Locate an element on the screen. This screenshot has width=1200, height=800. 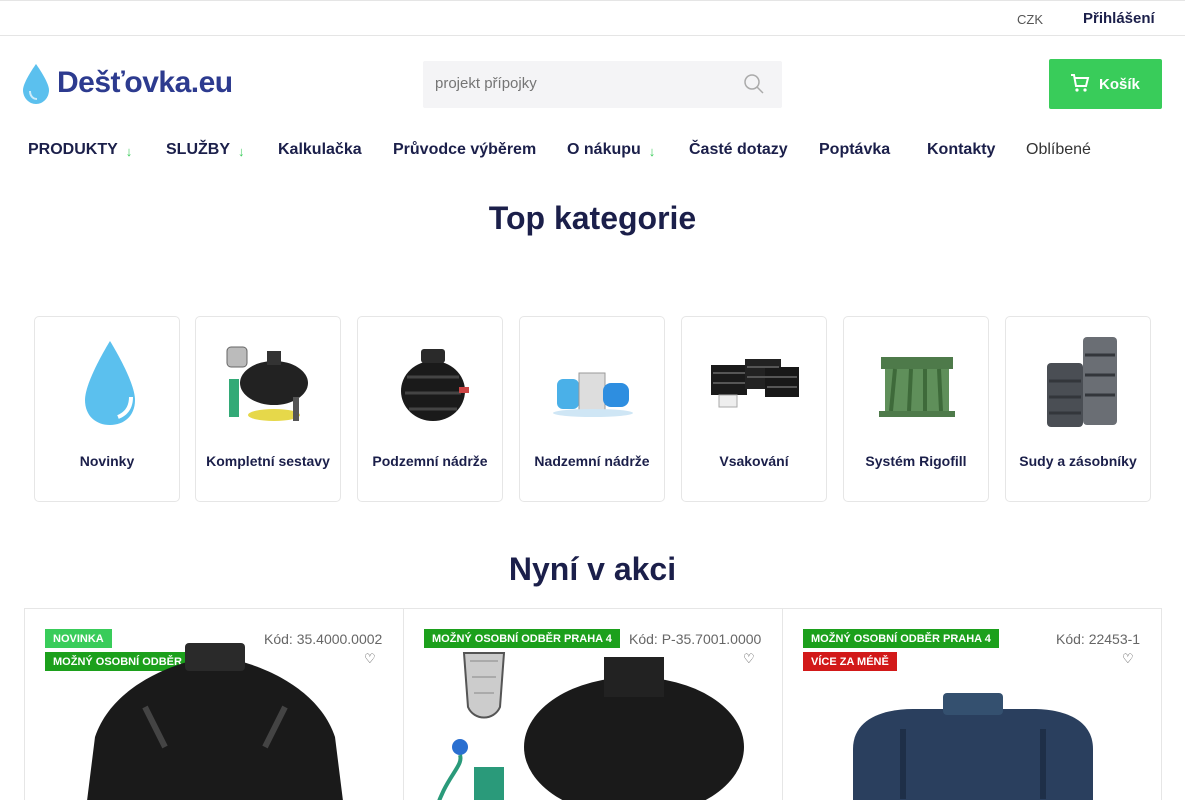
category-label: Vsakování is located at coordinates (754, 461).